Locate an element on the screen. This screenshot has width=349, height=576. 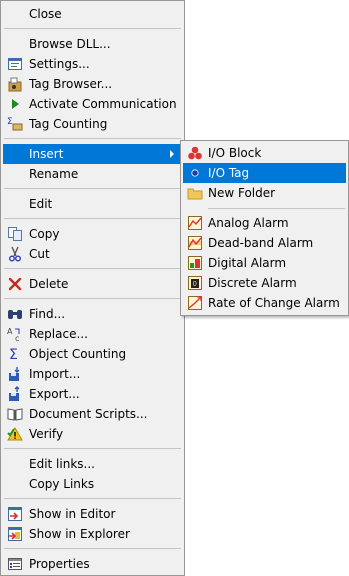
menu-item-show-in-explorer: Show in Explorer is located at coordinates (92, 534).